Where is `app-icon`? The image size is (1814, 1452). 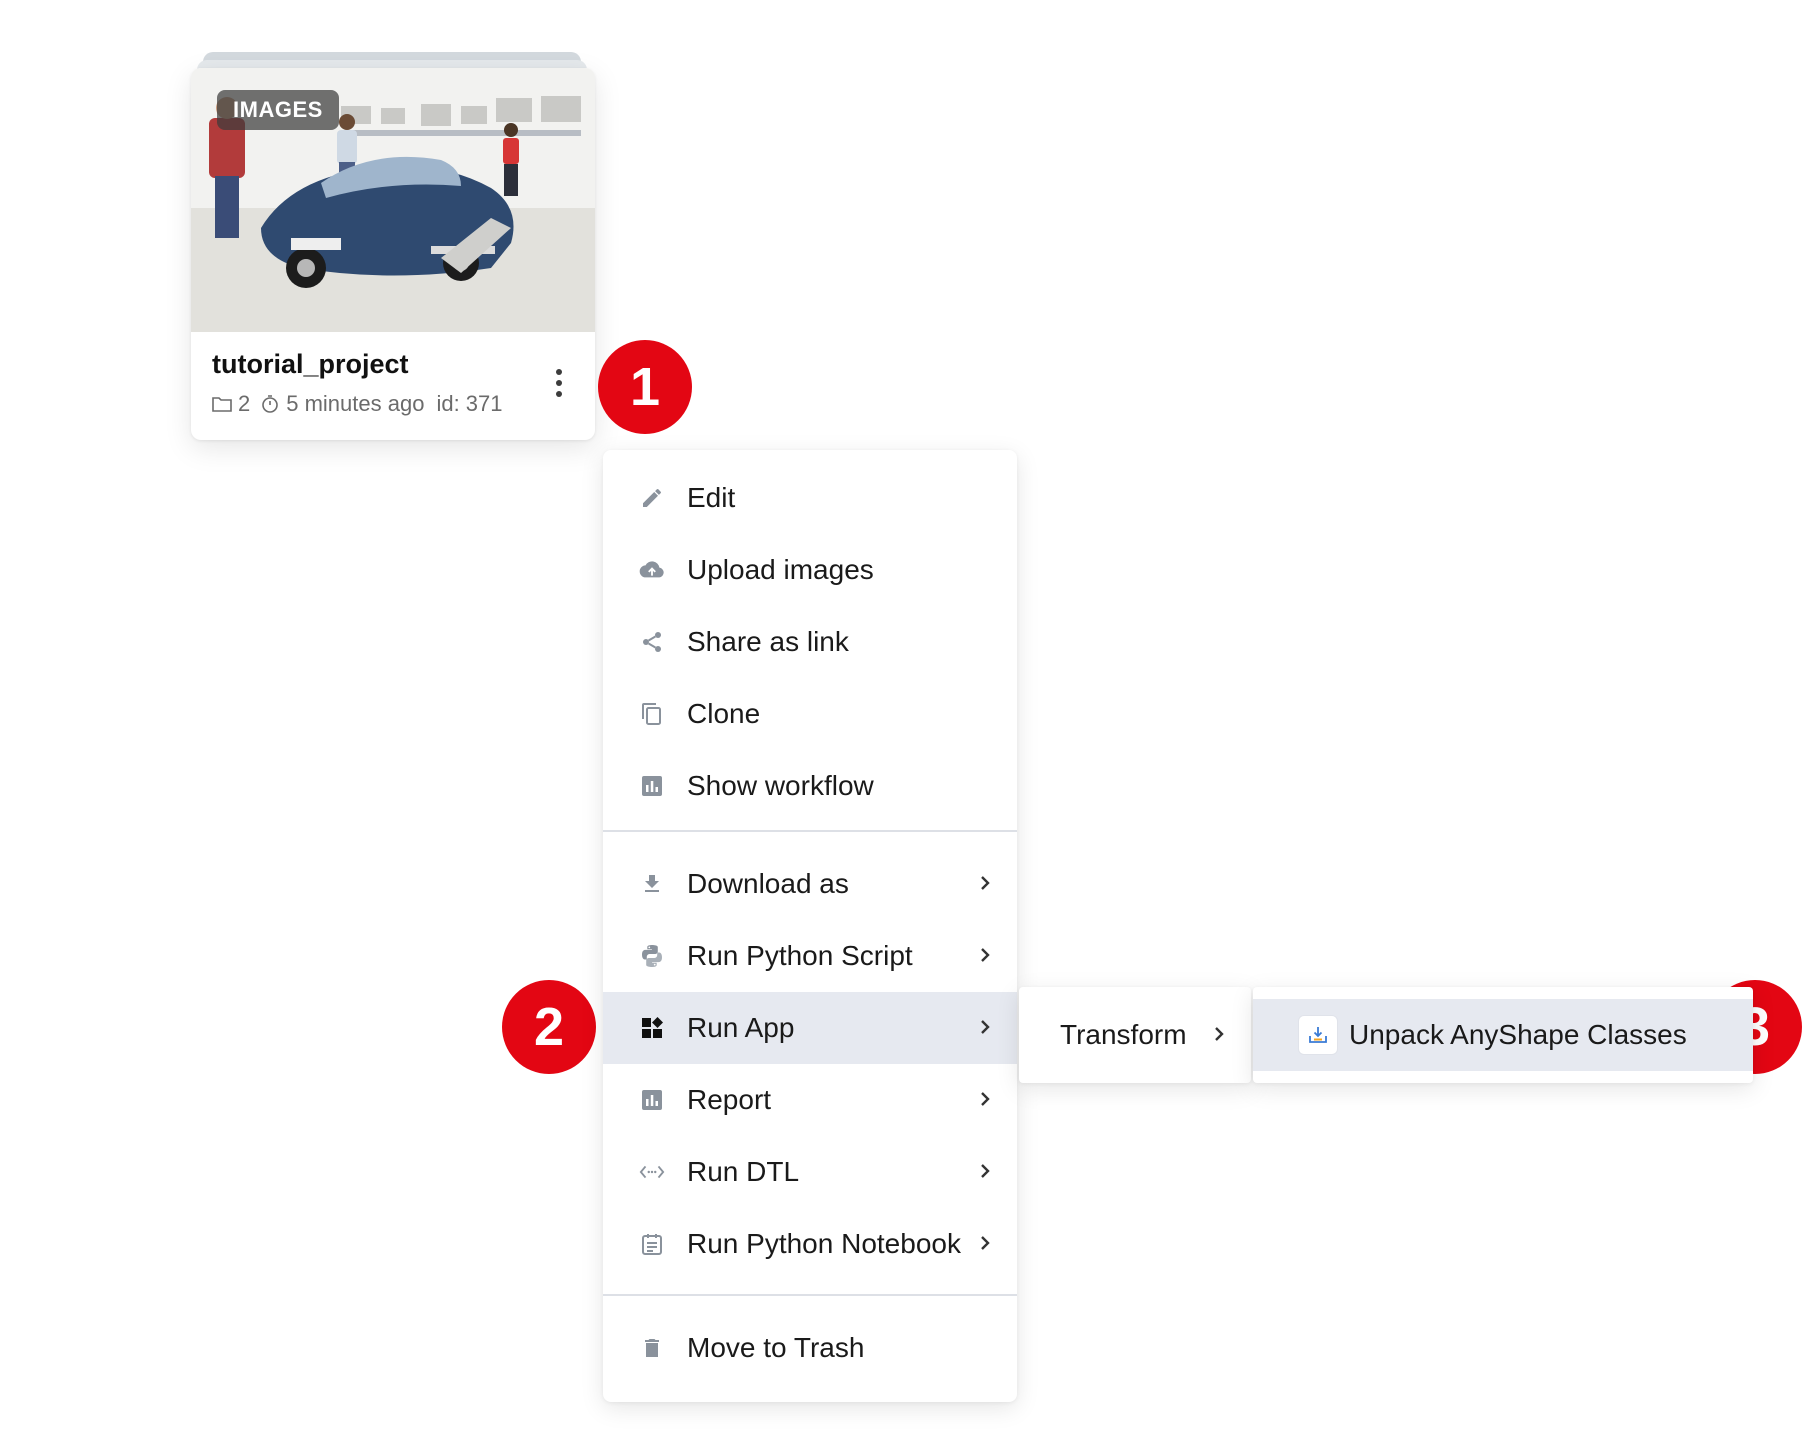 app-icon is located at coordinates (1318, 1035).